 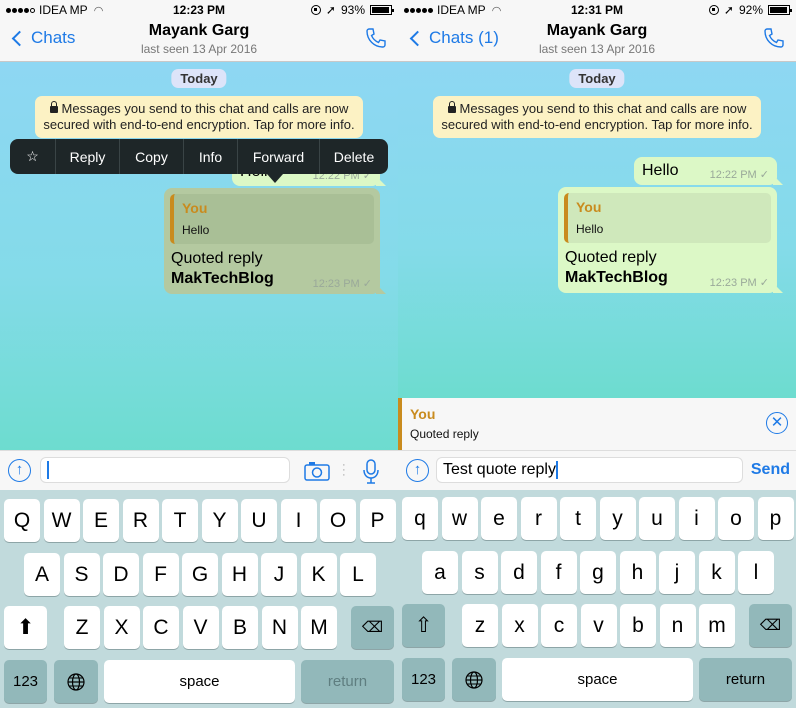 What do you see at coordinates (279, 156) in the screenshot?
I see `menu-forward: Forward` at bounding box center [279, 156].